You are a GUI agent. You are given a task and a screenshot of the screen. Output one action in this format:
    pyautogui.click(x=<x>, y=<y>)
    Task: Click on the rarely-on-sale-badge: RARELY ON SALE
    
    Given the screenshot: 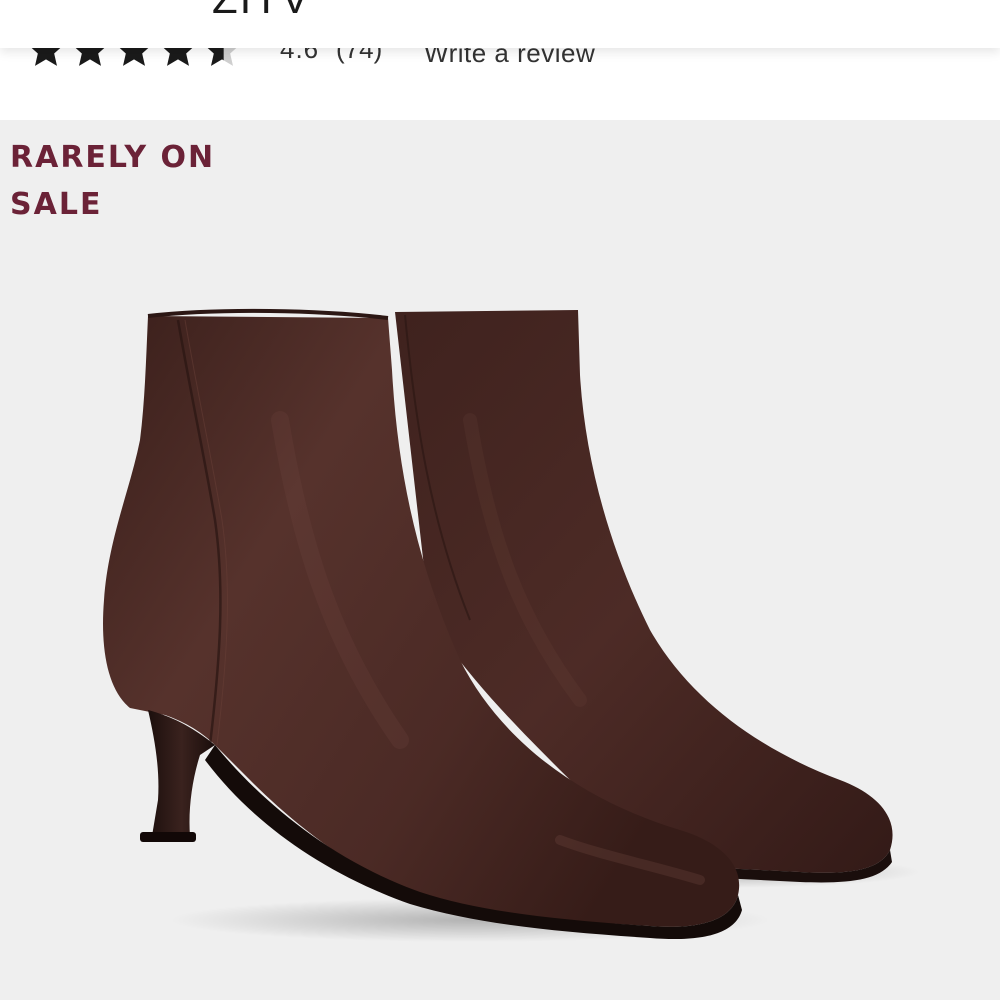 What is the action you would take?
    pyautogui.click(x=113, y=181)
    